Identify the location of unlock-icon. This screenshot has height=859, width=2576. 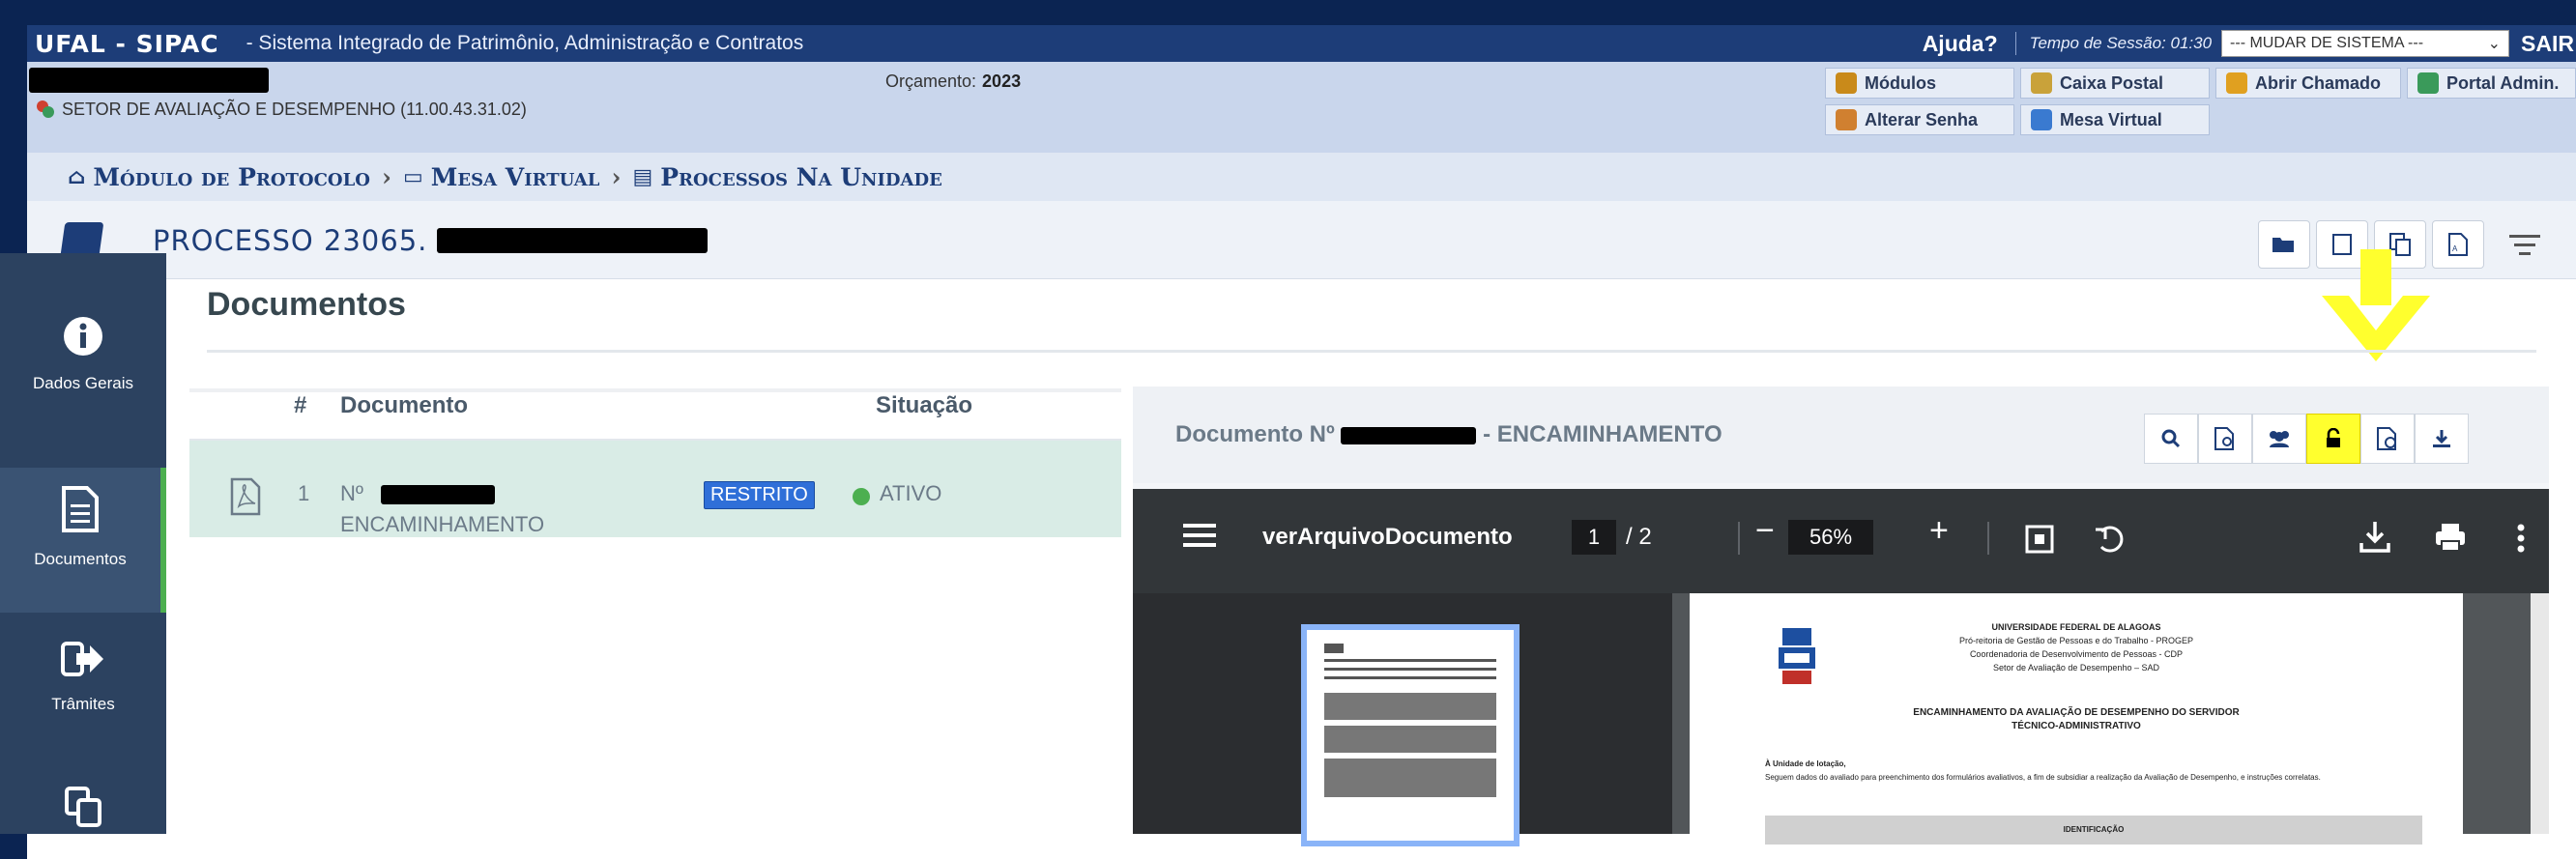
(2333, 437).